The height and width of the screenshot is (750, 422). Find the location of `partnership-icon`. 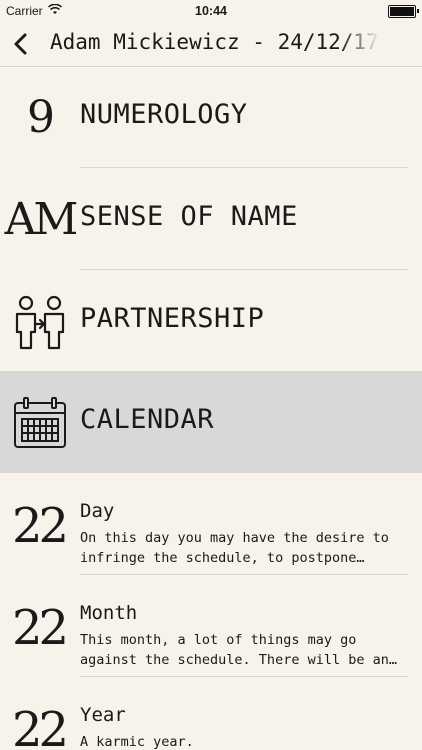

partnership-icon is located at coordinates (40, 322).